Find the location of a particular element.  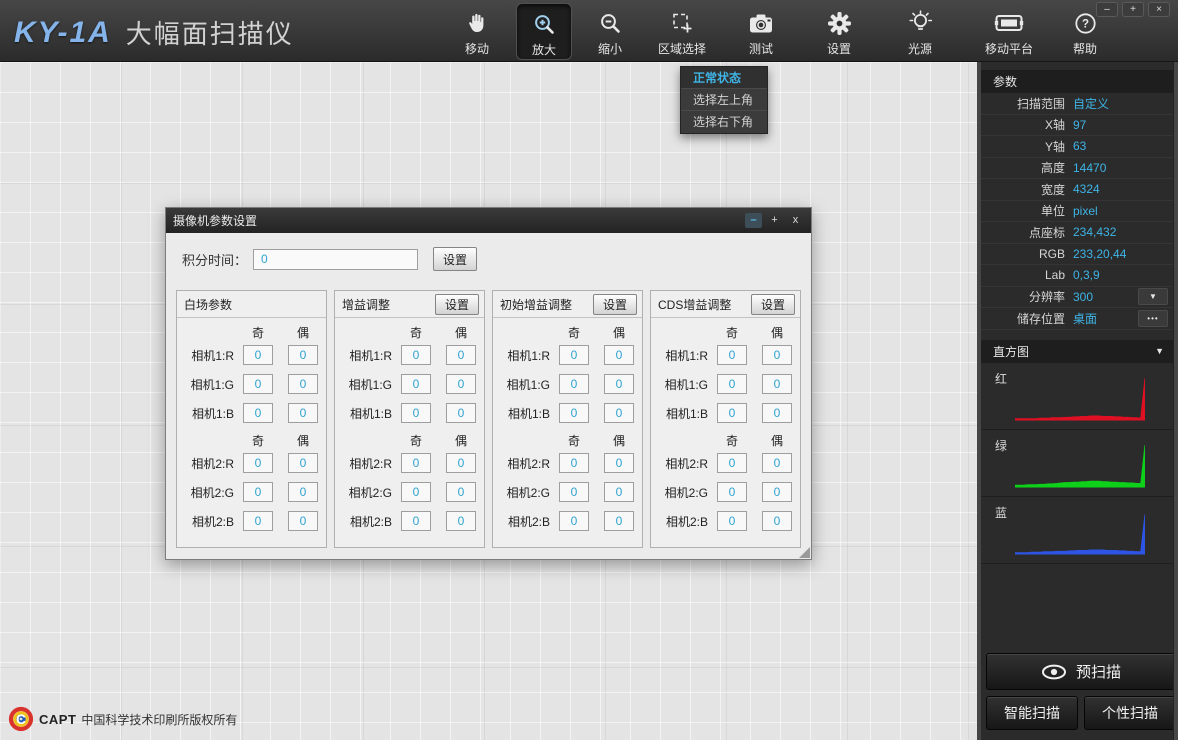

smart-scan-button: 智能扫描 is located at coordinates (1032, 713).